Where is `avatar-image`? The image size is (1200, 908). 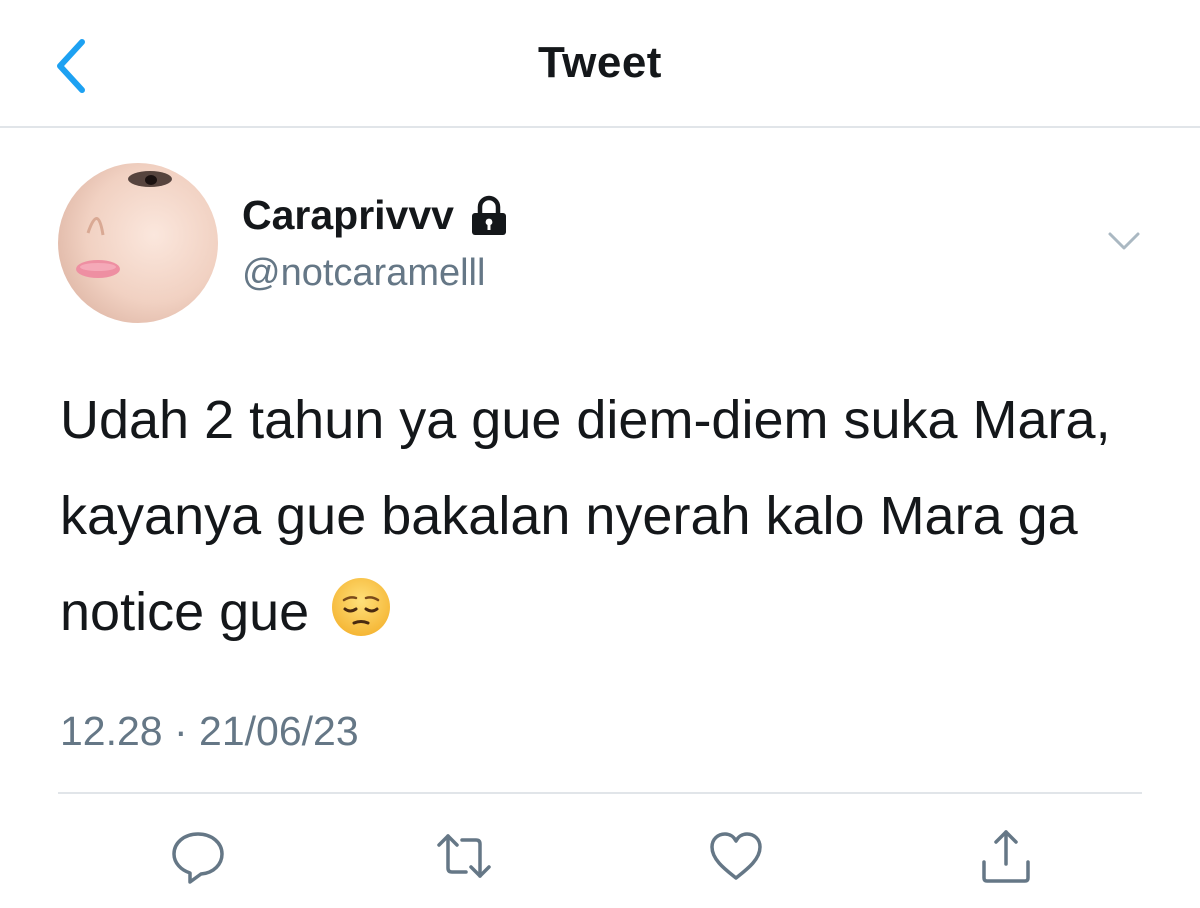 avatar-image is located at coordinates (138, 243).